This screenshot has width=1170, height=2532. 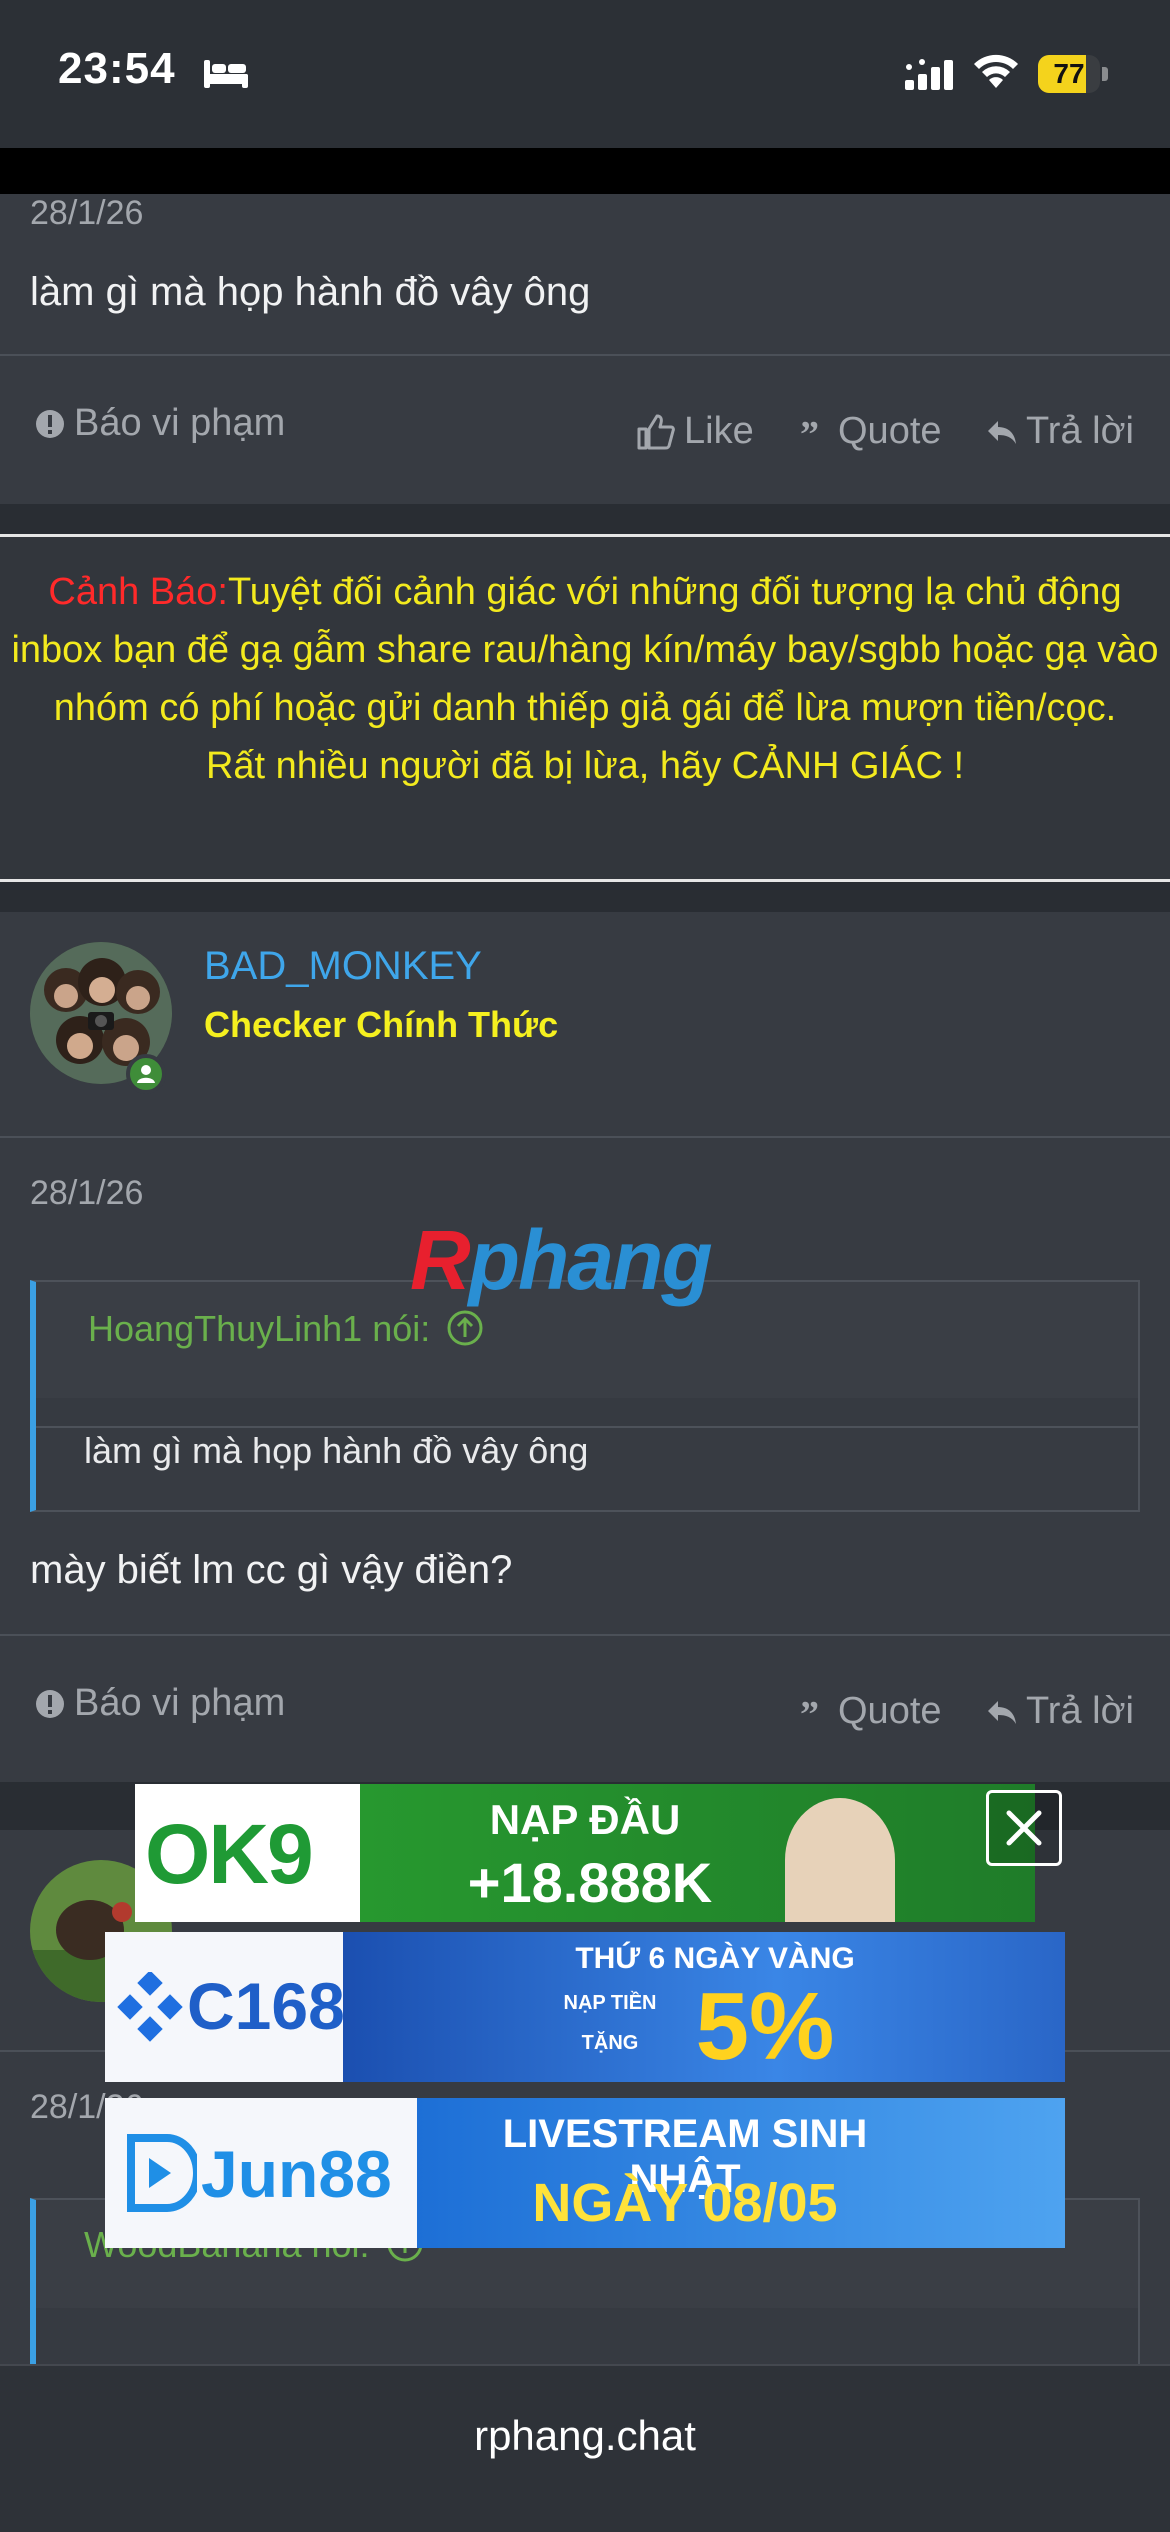 What do you see at coordinates (585, 1819) in the screenshot?
I see `ad-headline: NẠP ĐẦU` at bounding box center [585, 1819].